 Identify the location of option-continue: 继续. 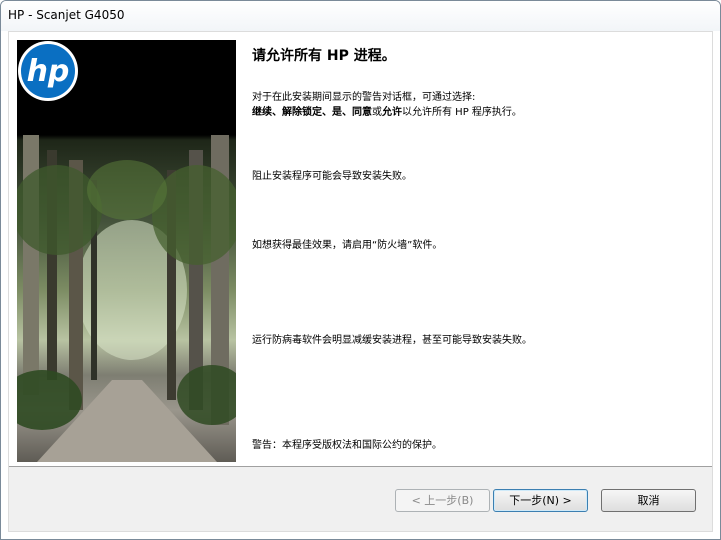
(262, 112).